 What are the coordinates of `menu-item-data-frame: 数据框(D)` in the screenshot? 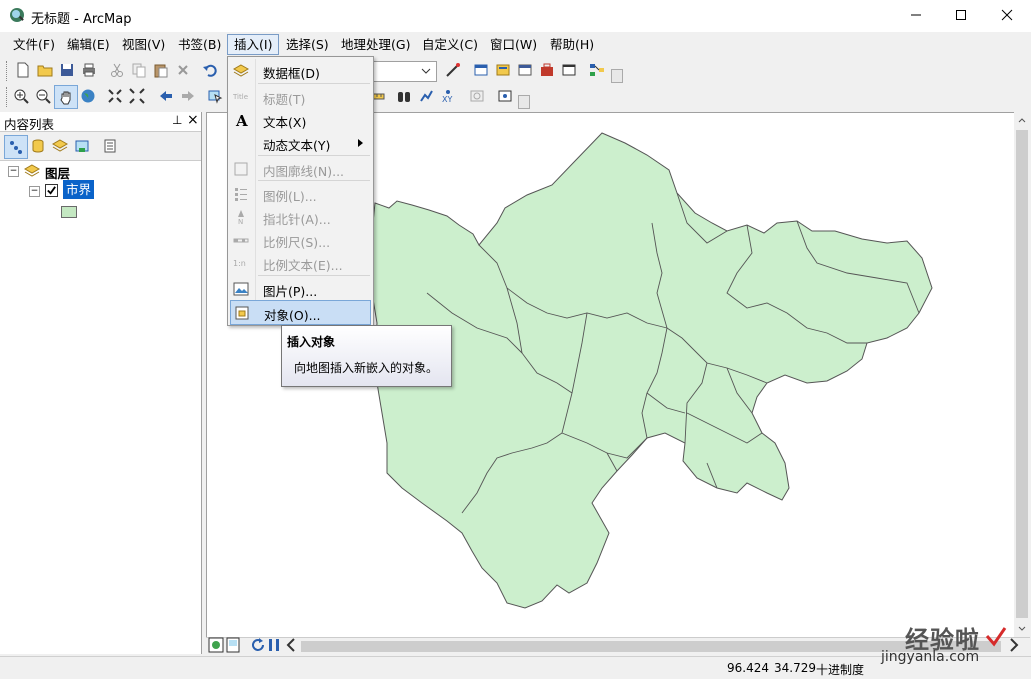 It's located at (300, 70).